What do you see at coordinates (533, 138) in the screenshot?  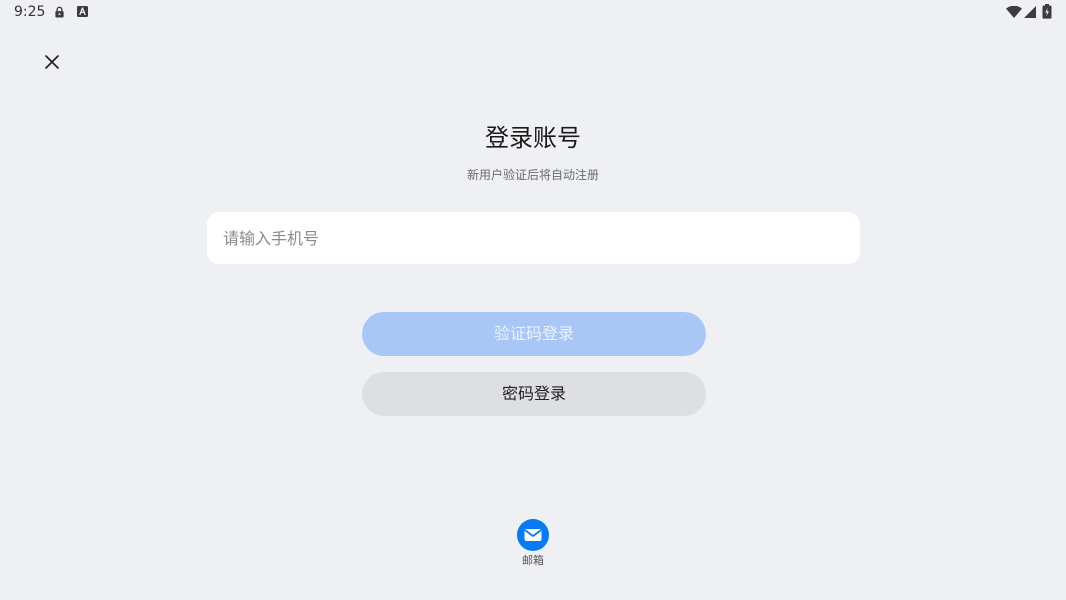 I see `page-title: 登录账号` at bounding box center [533, 138].